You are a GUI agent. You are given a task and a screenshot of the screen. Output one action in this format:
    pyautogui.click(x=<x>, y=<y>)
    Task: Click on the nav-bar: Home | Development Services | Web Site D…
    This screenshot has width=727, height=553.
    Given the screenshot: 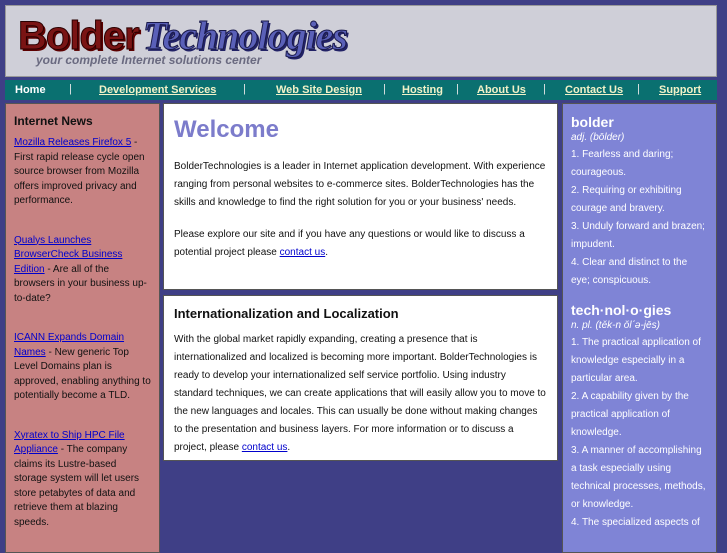 What is the action you would take?
    pyautogui.click(x=361, y=90)
    